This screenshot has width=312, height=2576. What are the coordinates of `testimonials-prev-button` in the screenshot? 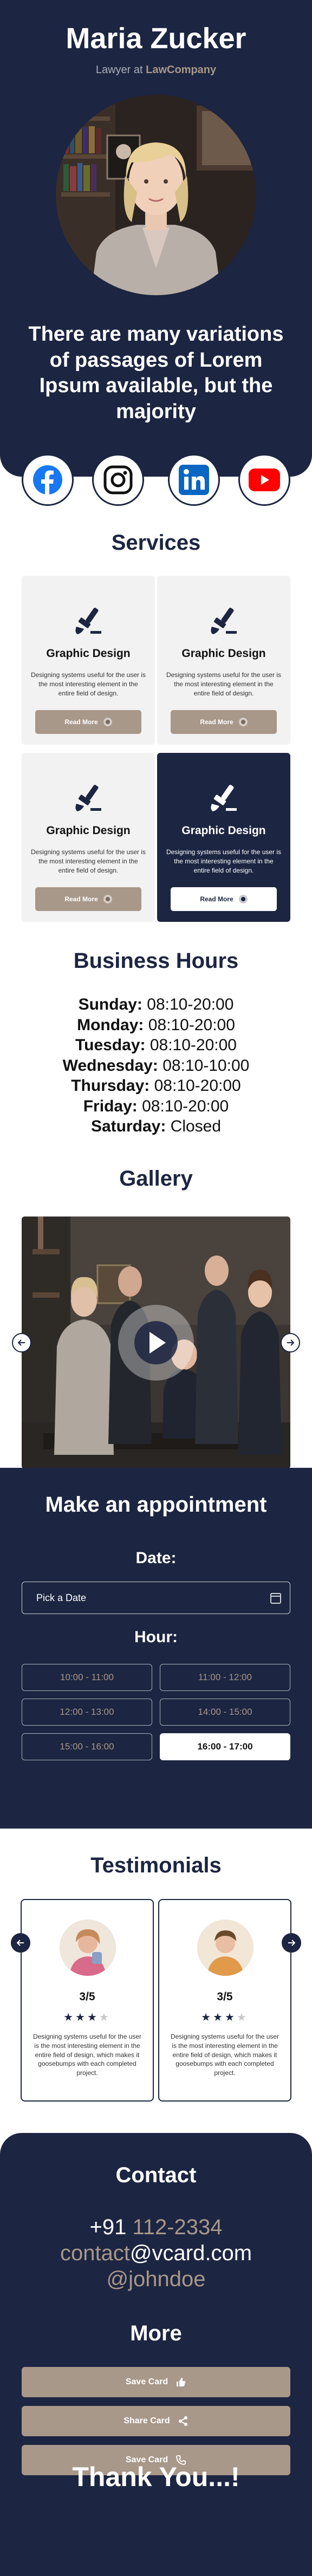 It's located at (20, 1943).